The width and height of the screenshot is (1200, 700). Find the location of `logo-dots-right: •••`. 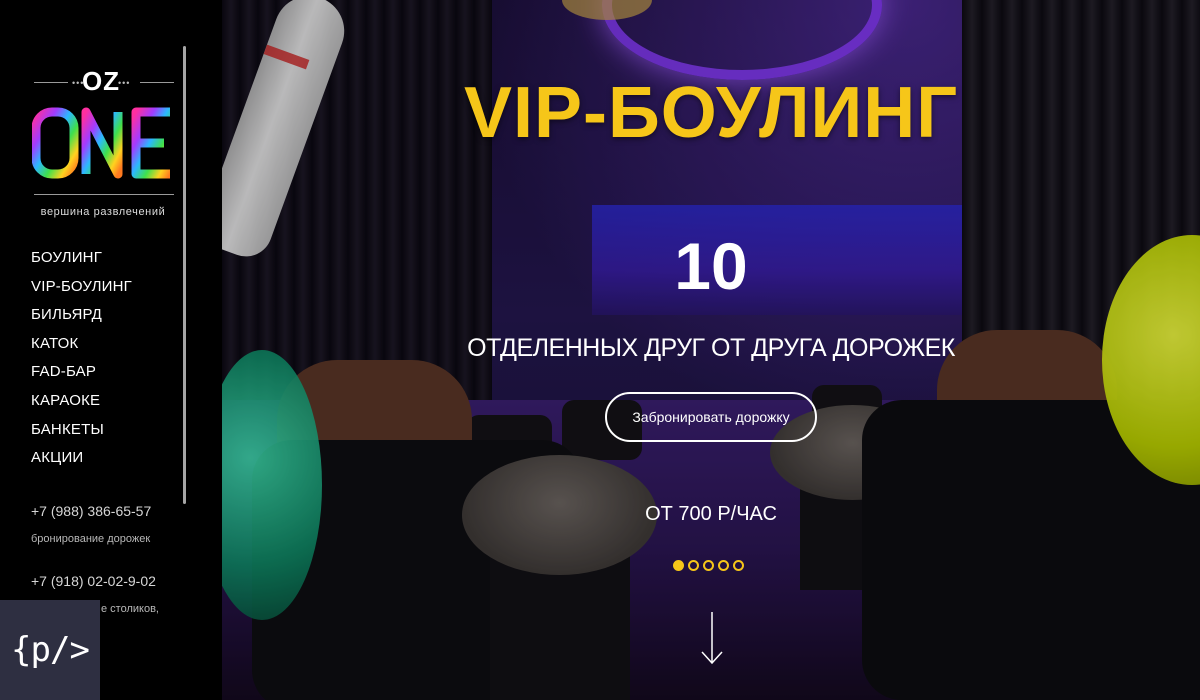

logo-dots-right: ••• is located at coordinates (124, 83).